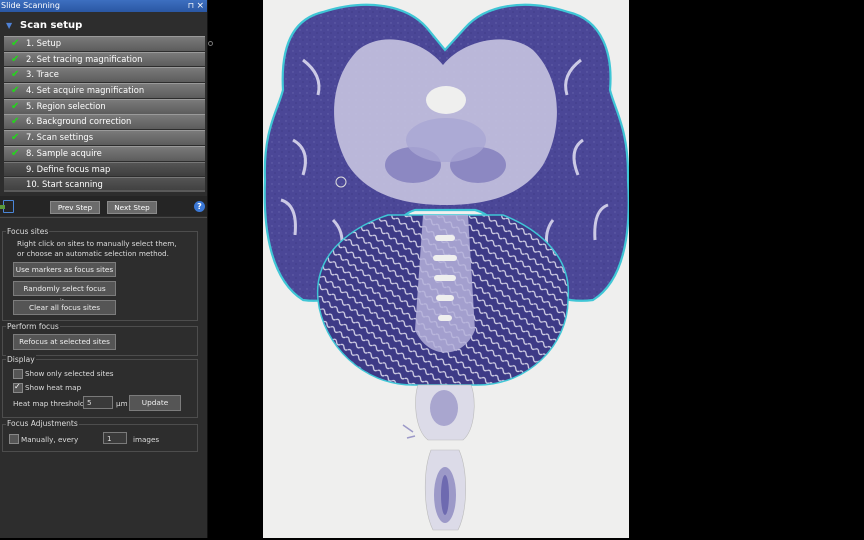 This screenshot has height=540, width=864. I want to click on scan-step-item: ✔ 4. Set acquire magnification, so click(104, 90).